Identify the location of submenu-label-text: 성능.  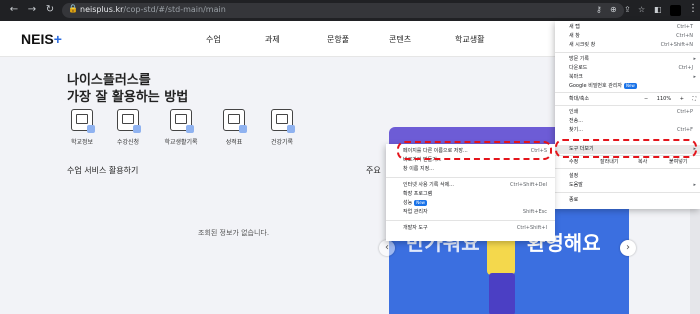
(408, 203).